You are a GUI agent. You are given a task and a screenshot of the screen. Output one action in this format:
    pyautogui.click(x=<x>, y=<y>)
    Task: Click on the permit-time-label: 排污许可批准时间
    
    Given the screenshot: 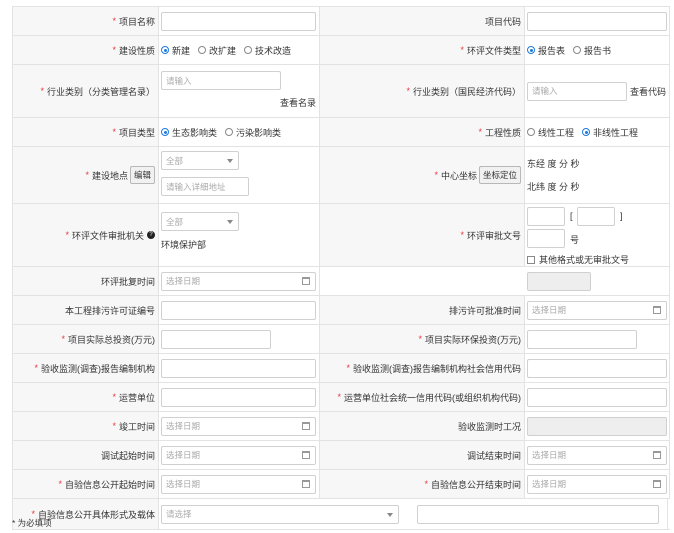 What is the action you would take?
    pyautogui.click(x=484, y=310)
    